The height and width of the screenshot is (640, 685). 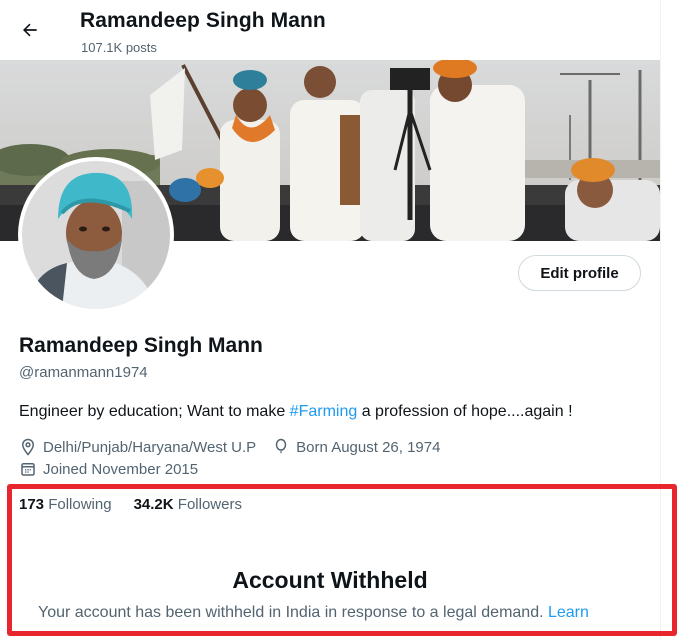 What do you see at coordinates (465, 411) in the screenshot?
I see `bio-text-end: a profession of hope....again !` at bounding box center [465, 411].